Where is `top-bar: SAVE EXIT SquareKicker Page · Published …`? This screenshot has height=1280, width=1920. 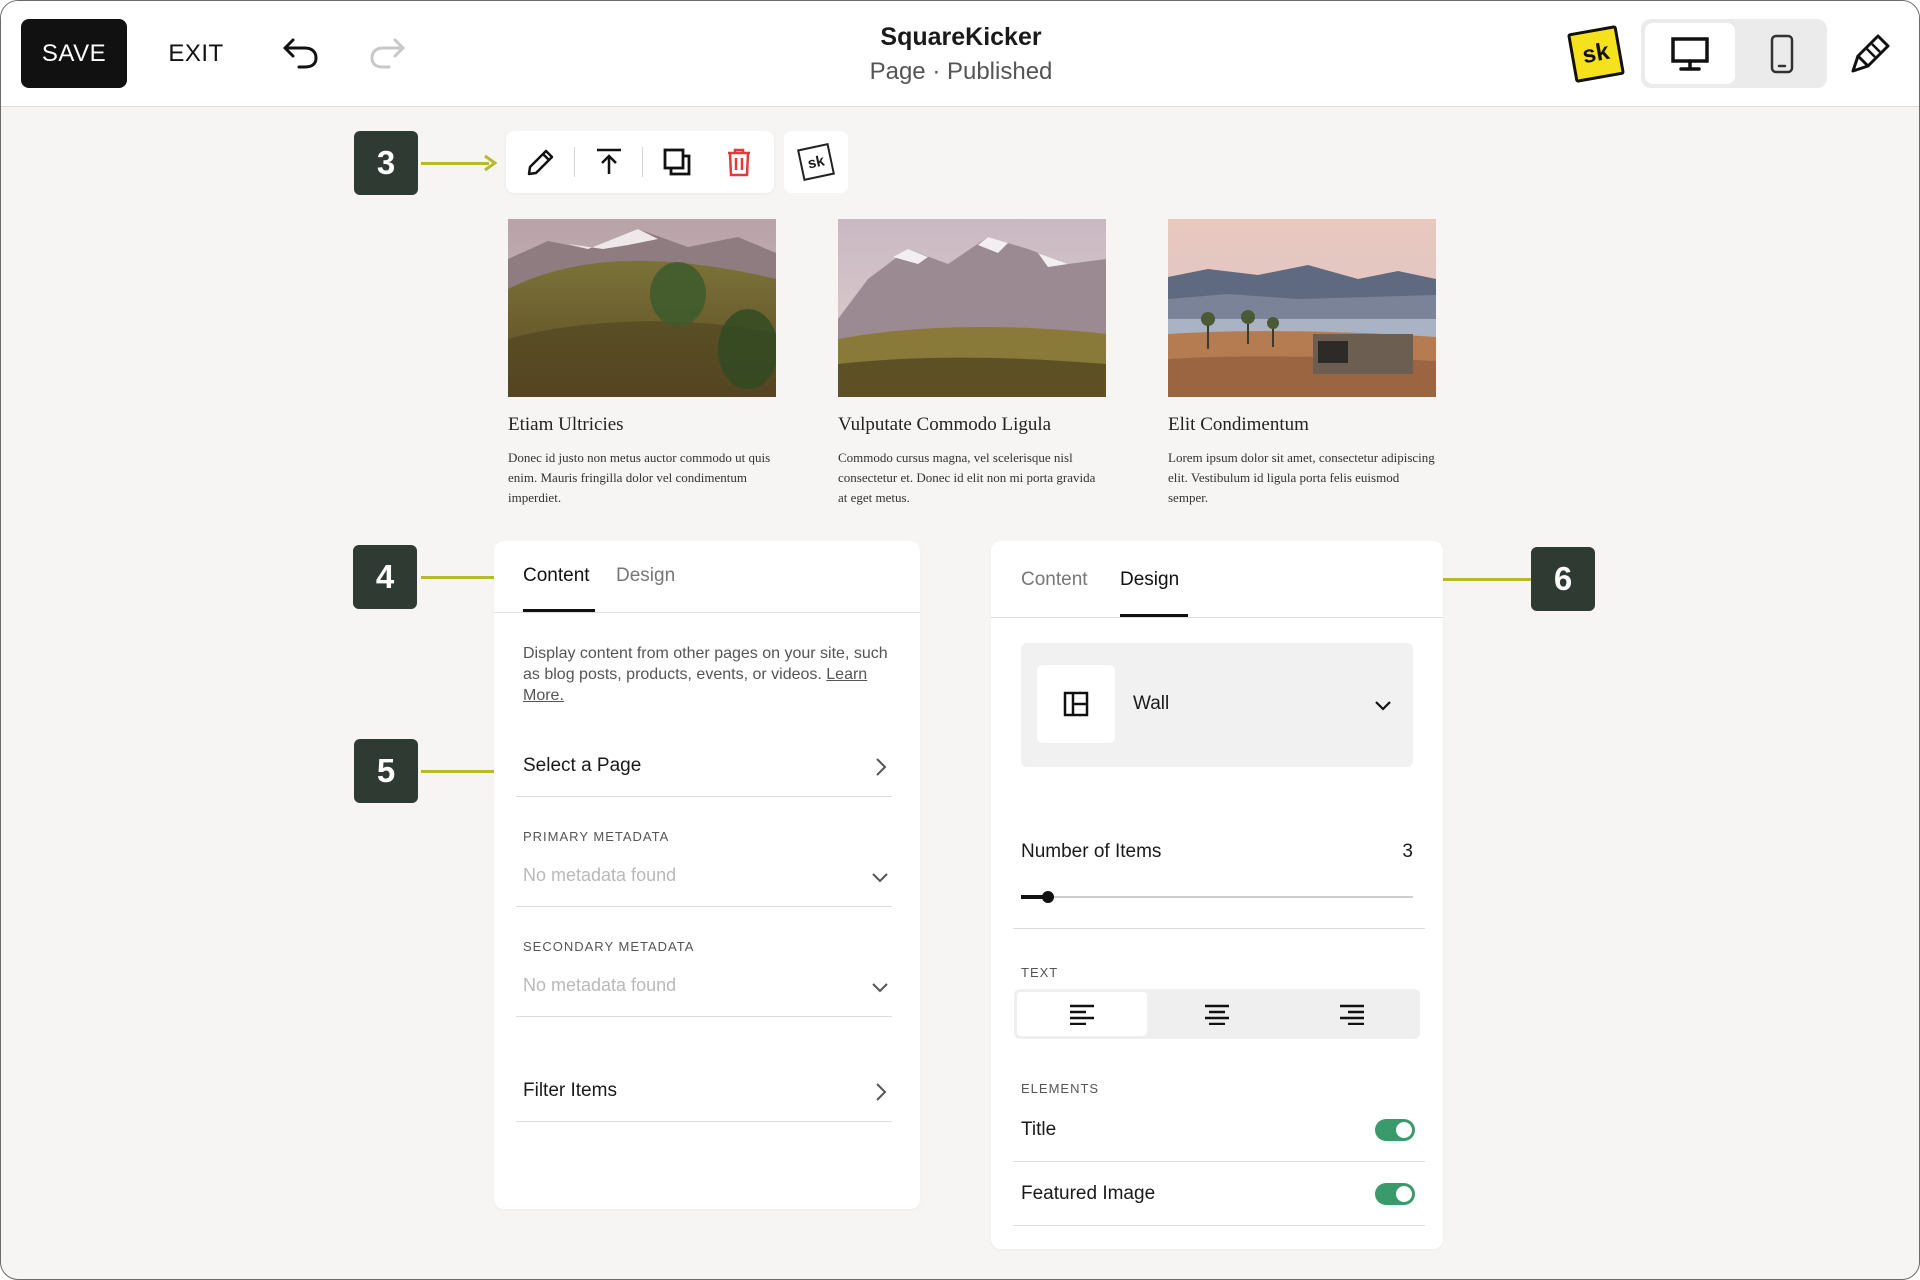 top-bar: SAVE EXIT SquareKicker Page · Published … is located at coordinates (960, 54).